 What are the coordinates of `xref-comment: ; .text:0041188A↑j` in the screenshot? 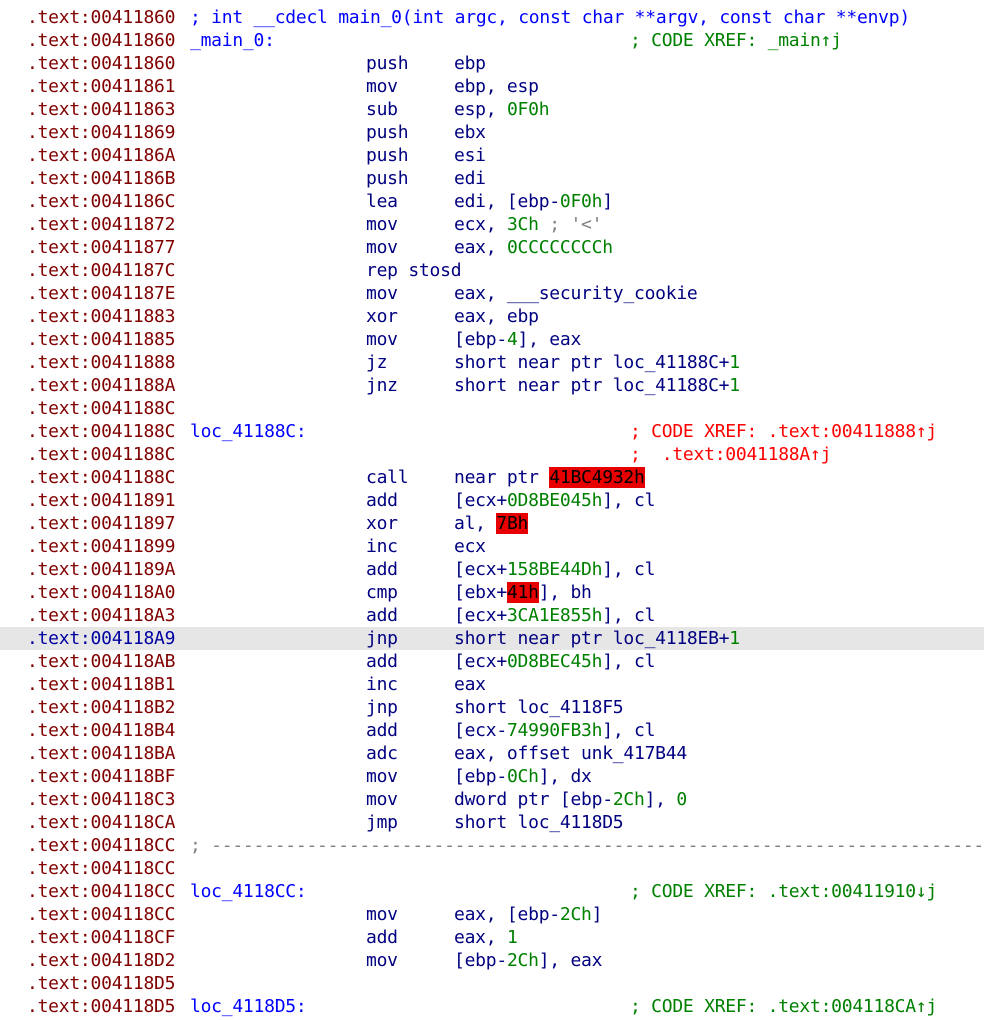 It's located at (730, 454).